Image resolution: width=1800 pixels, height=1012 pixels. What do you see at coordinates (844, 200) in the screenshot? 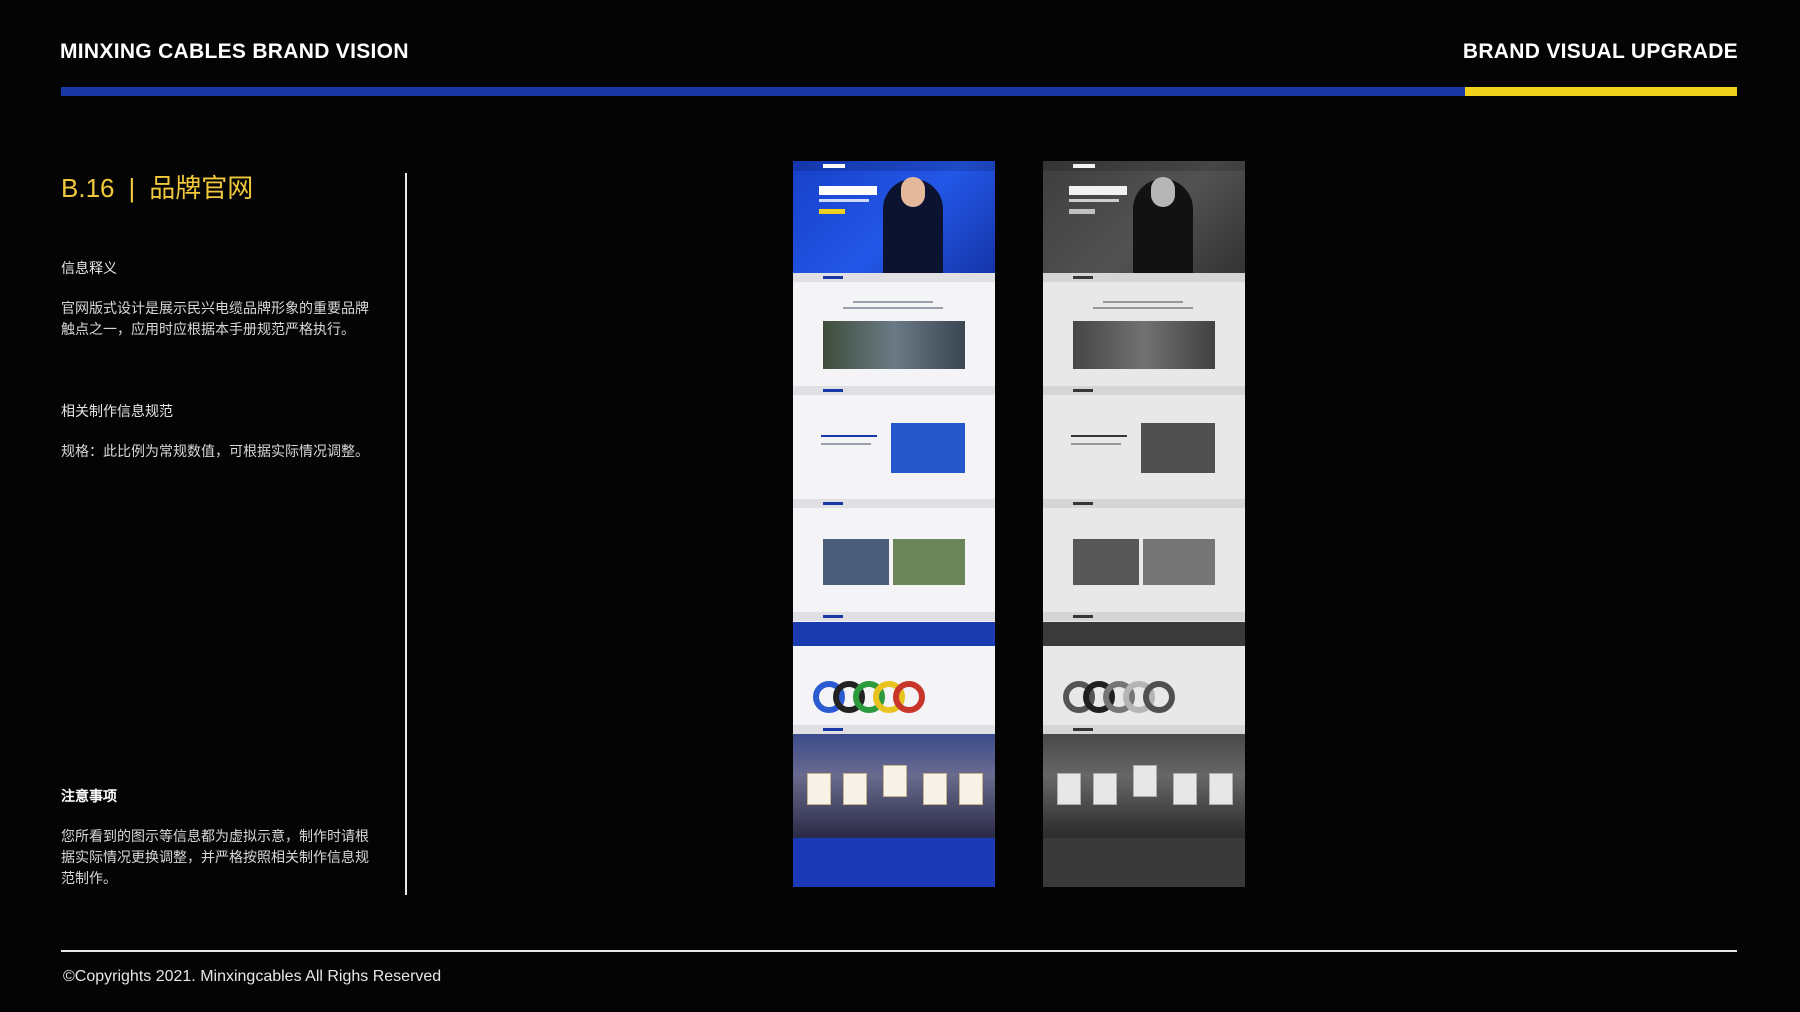
I see `mockup-subline` at bounding box center [844, 200].